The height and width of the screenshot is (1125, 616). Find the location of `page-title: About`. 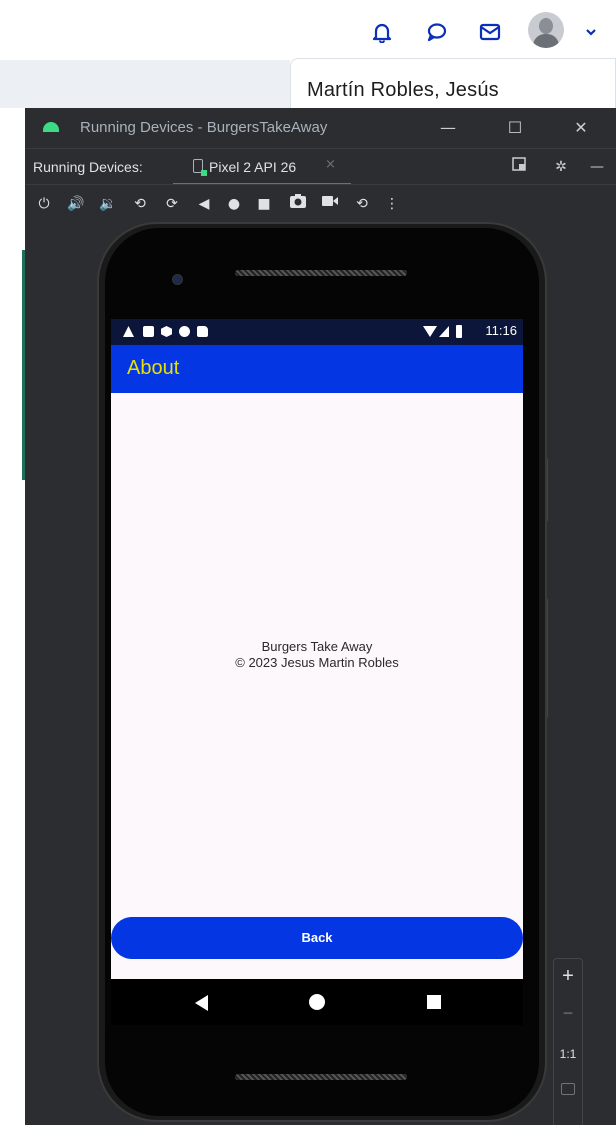

page-title: About is located at coordinates (153, 368).